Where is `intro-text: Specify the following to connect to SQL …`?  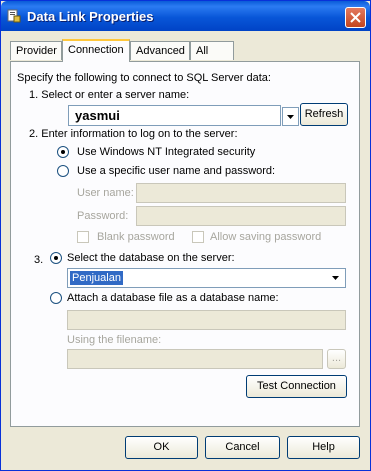 intro-text: Specify the following to connect to SQL … is located at coordinates (144, 78).